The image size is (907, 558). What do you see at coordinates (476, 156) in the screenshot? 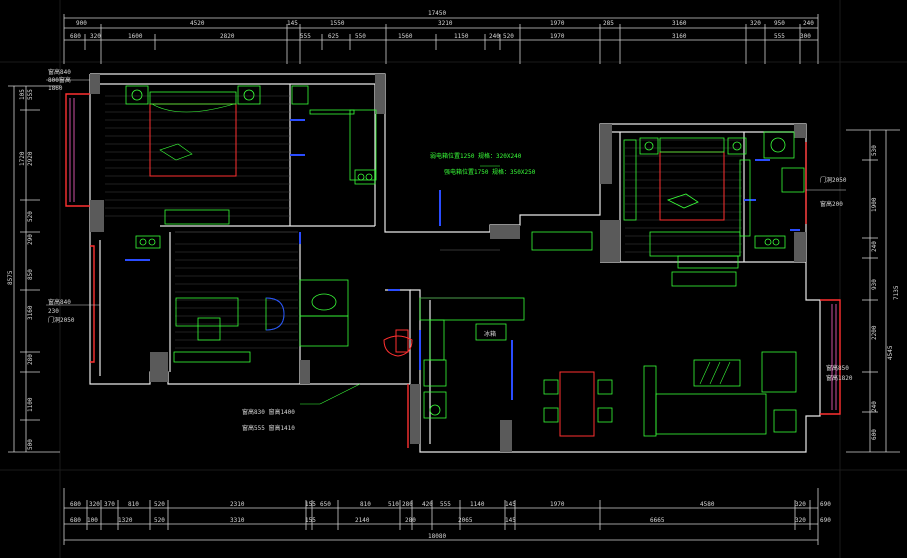
I see `weak-box-note: 弱电箱位置1250 规格：320X240` at bounding box center [476, 156].